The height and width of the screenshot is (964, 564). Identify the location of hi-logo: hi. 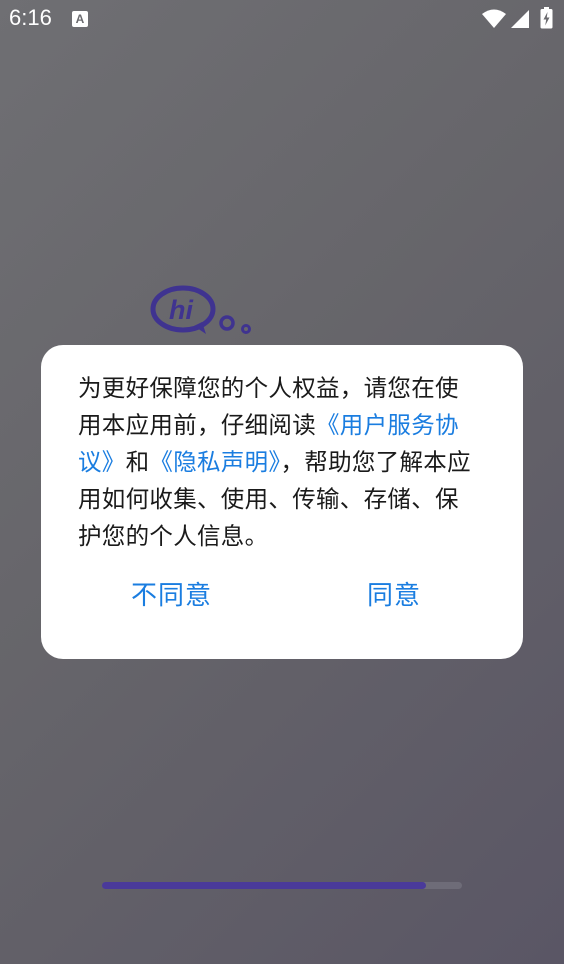
(200, 309).